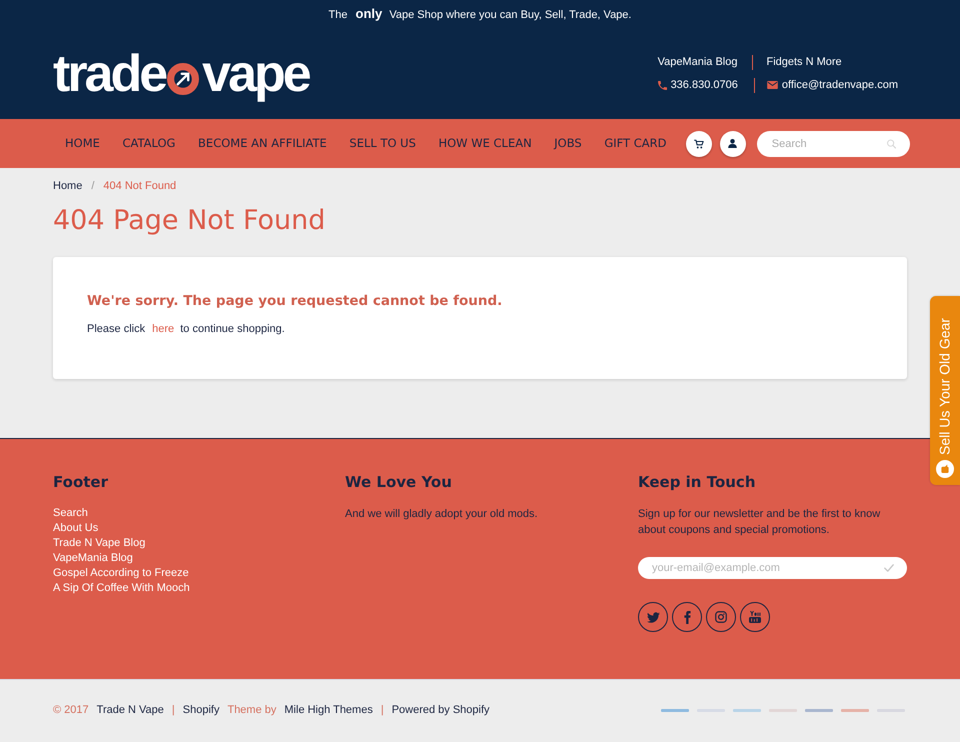 The width and height of the screenshot is (960, 742). Describe the element at coordinates (189, 221) in the screenshot. I see `page-title: 404 Page Not Found` at that location.